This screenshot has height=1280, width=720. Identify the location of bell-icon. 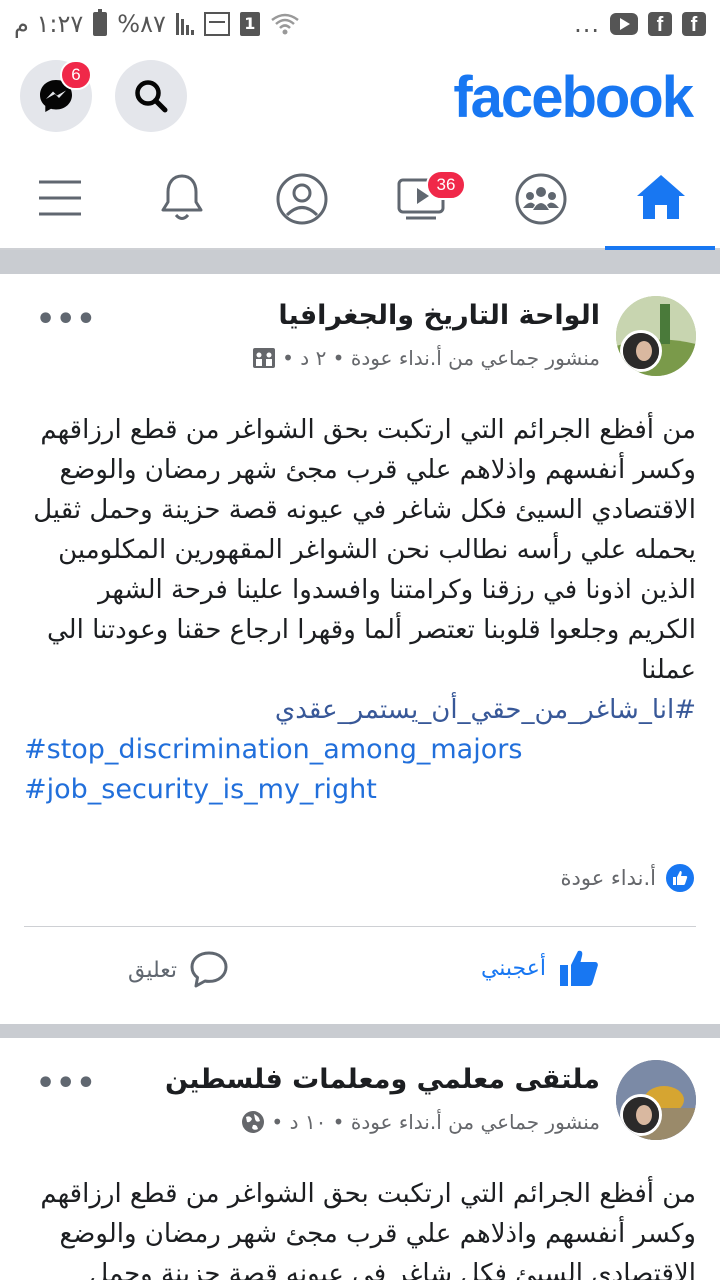
(182, 197).